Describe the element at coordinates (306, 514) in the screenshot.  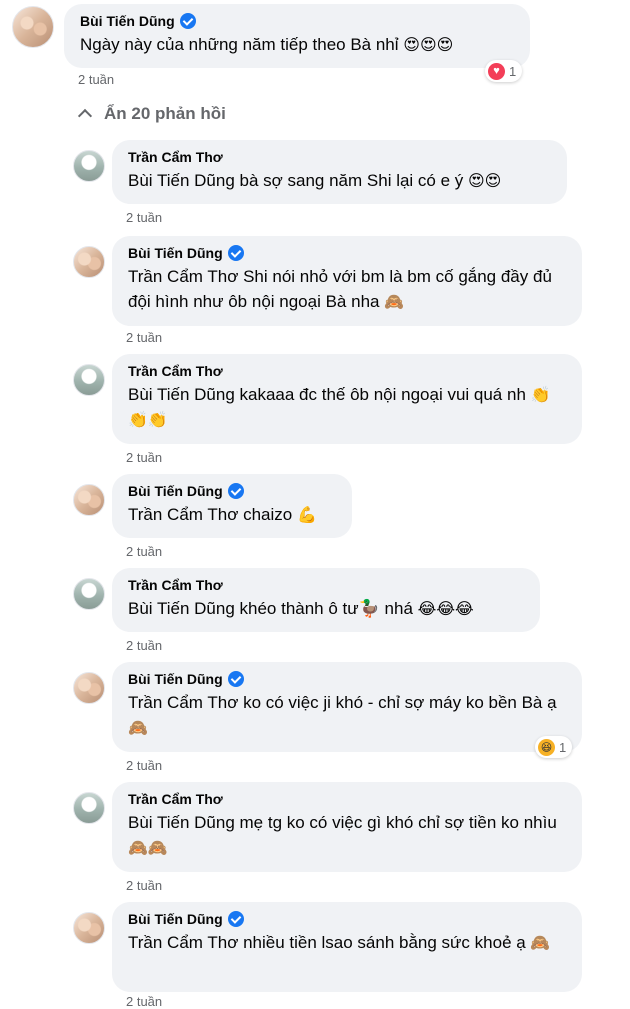
I see `emoji: 💪` at that location.